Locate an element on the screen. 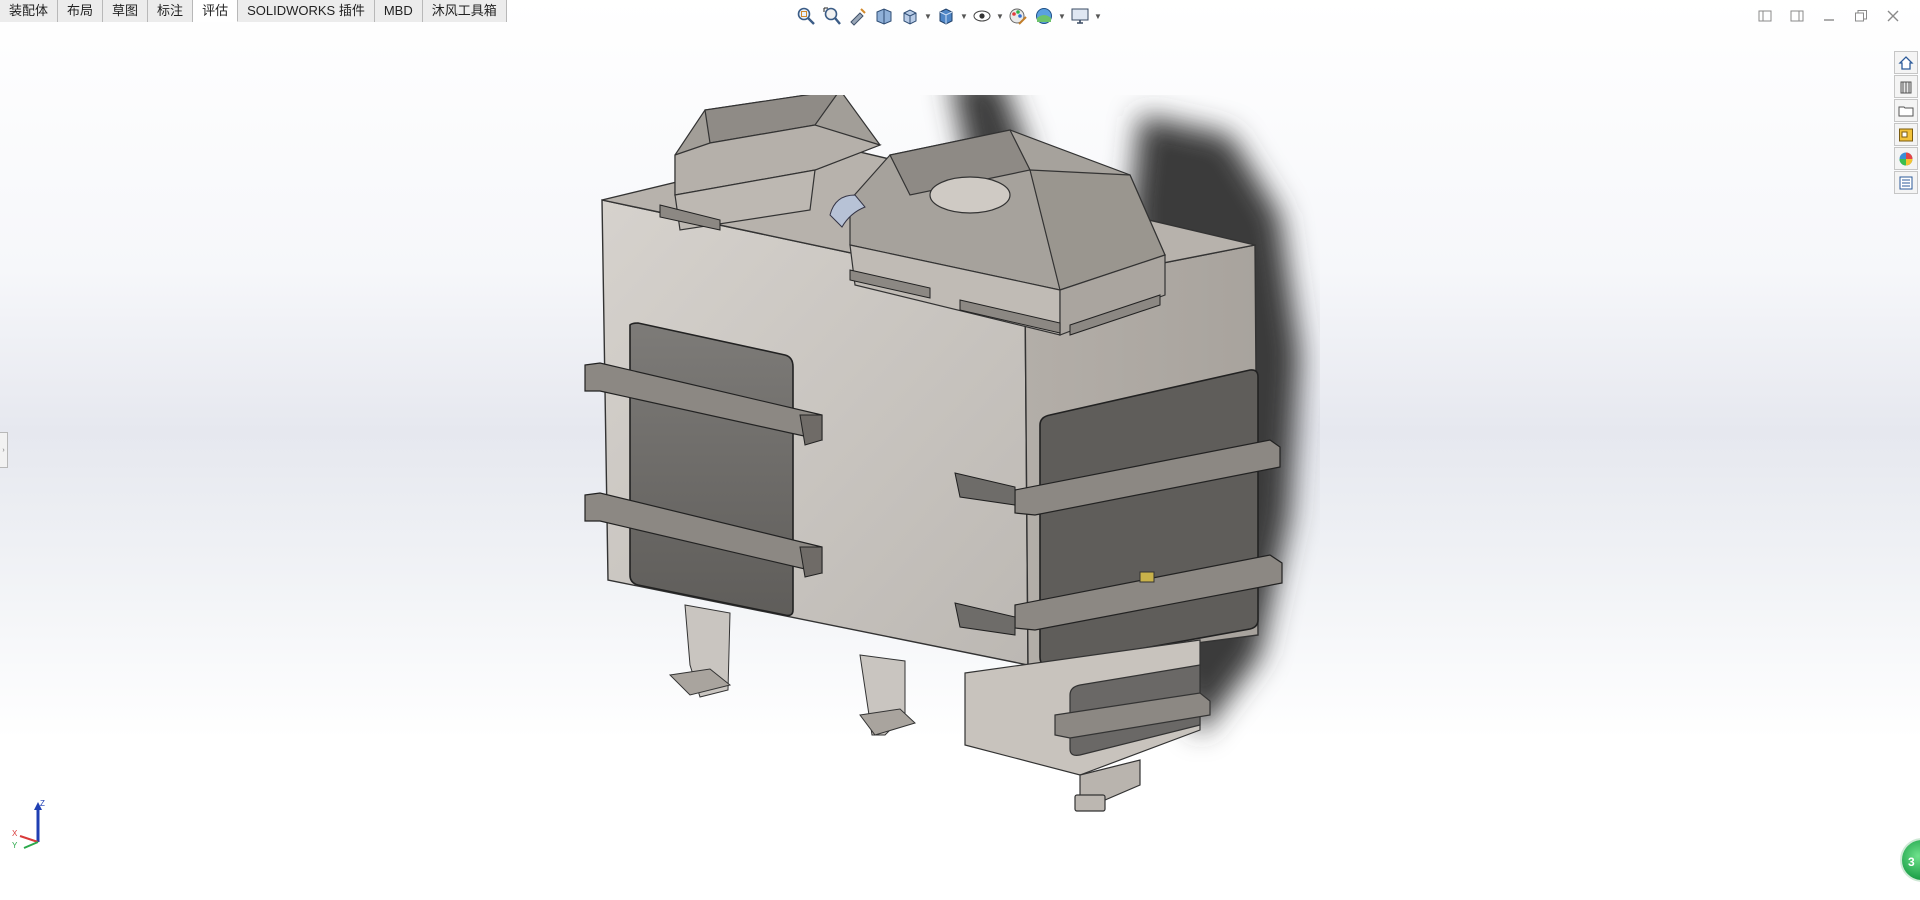 This screenshot has height=900, width=1920. tab-assembly: 装配体 is located at coordinates (29, 11).